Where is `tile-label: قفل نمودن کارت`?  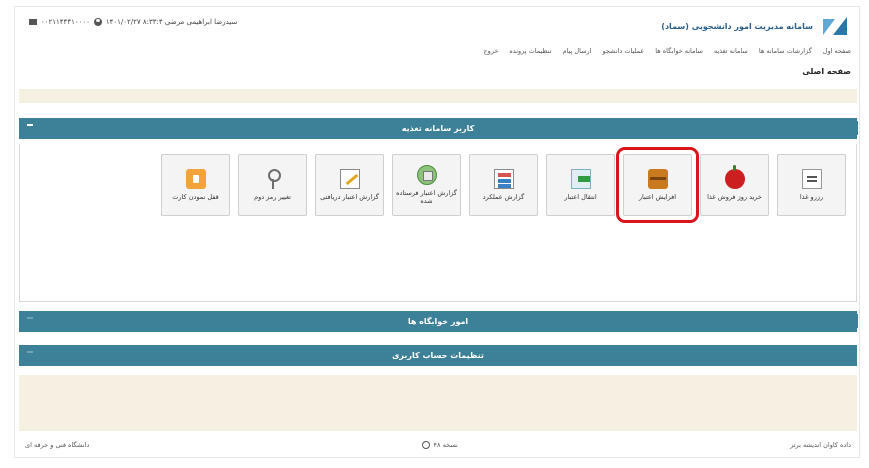 tile-label: قفل نمودن کارت is located at coordinates (195, 196).